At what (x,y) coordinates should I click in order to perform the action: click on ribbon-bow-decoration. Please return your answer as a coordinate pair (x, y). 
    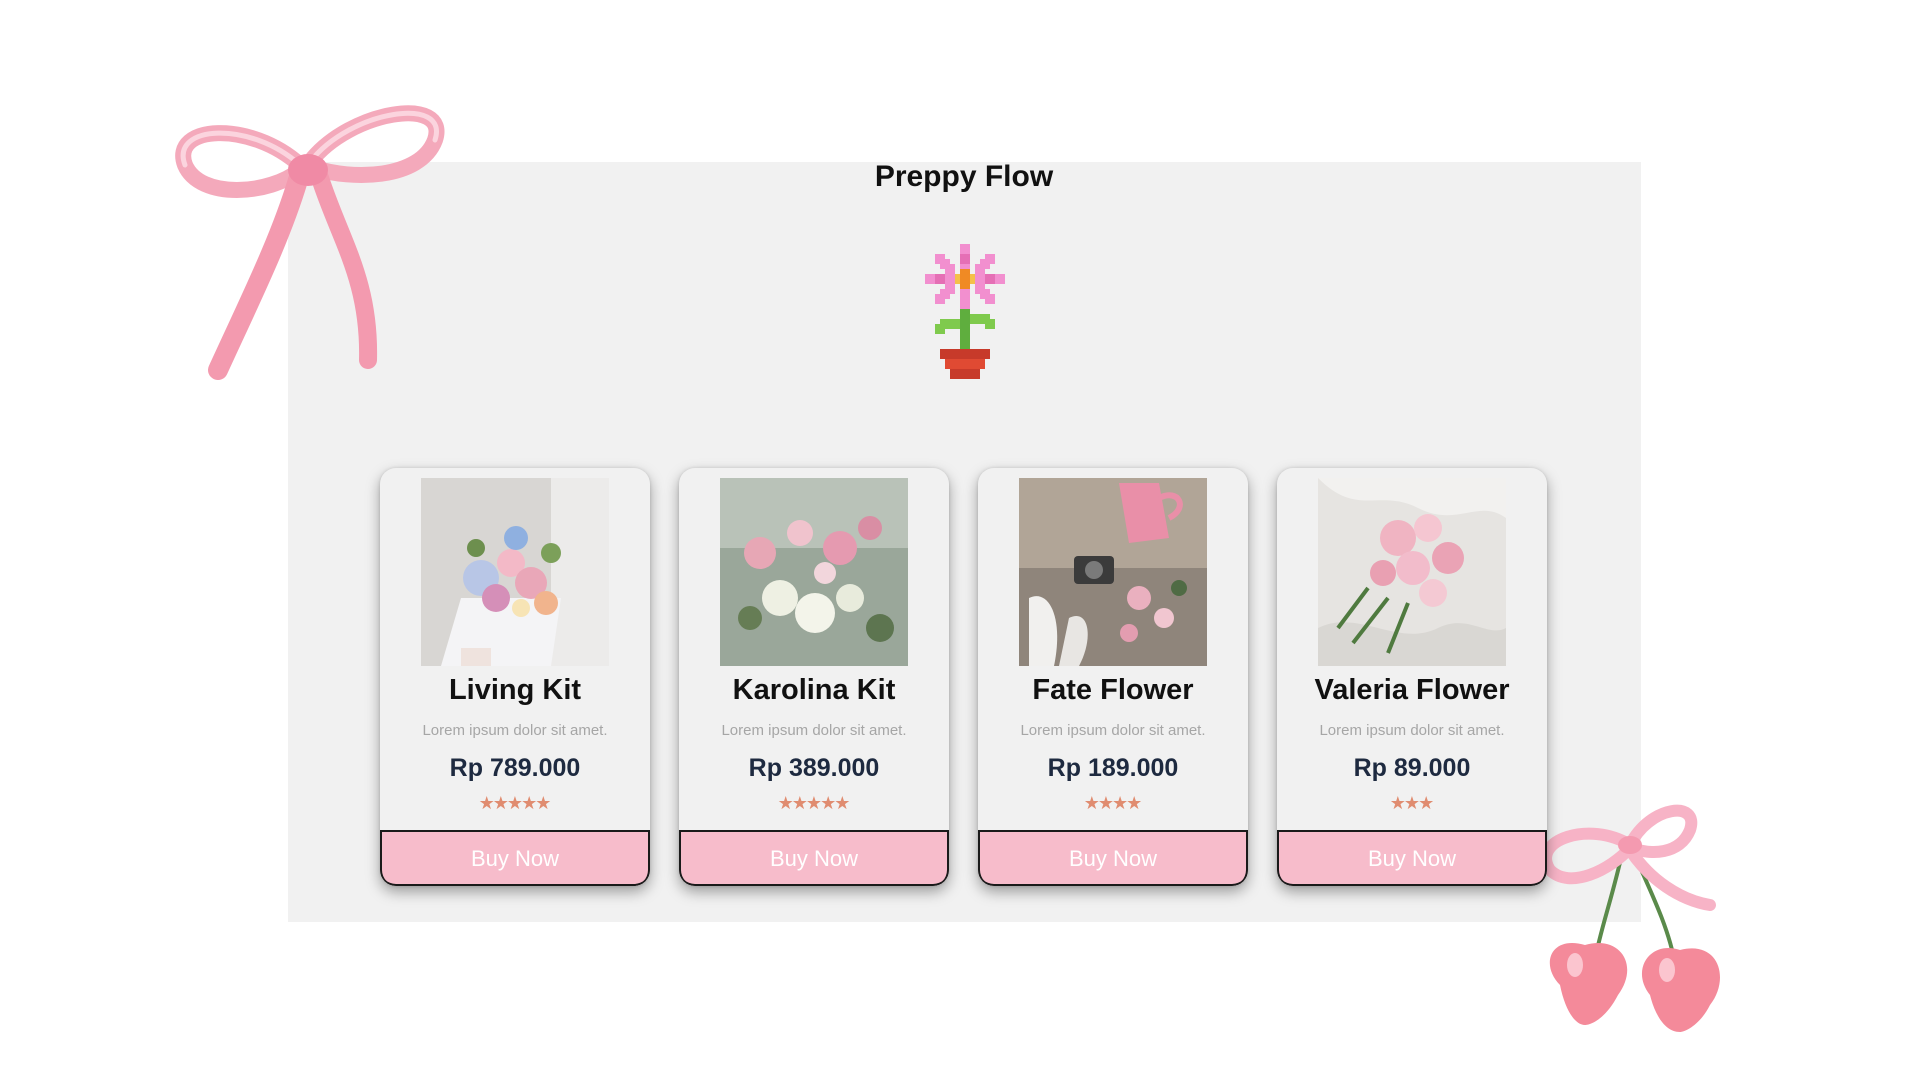
    Looking at the image, I should click on (310, 242).